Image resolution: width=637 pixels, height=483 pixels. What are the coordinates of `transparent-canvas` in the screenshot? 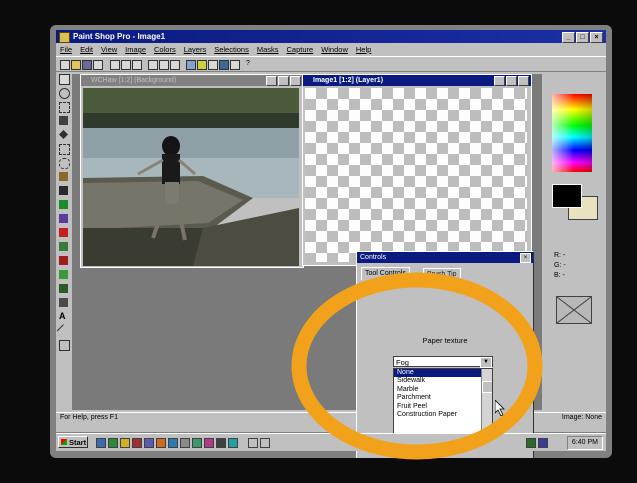 It's located at (416, 175).